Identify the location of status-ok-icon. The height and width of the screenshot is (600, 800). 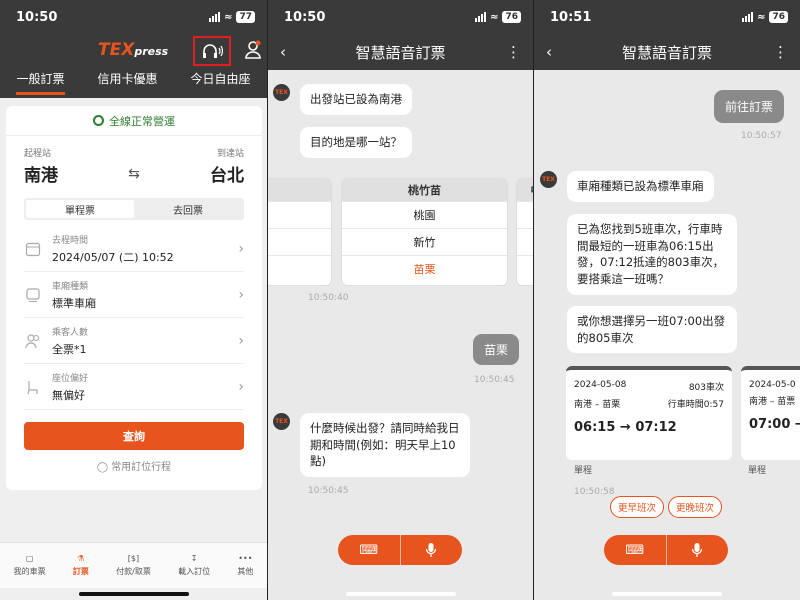
(98, 120).